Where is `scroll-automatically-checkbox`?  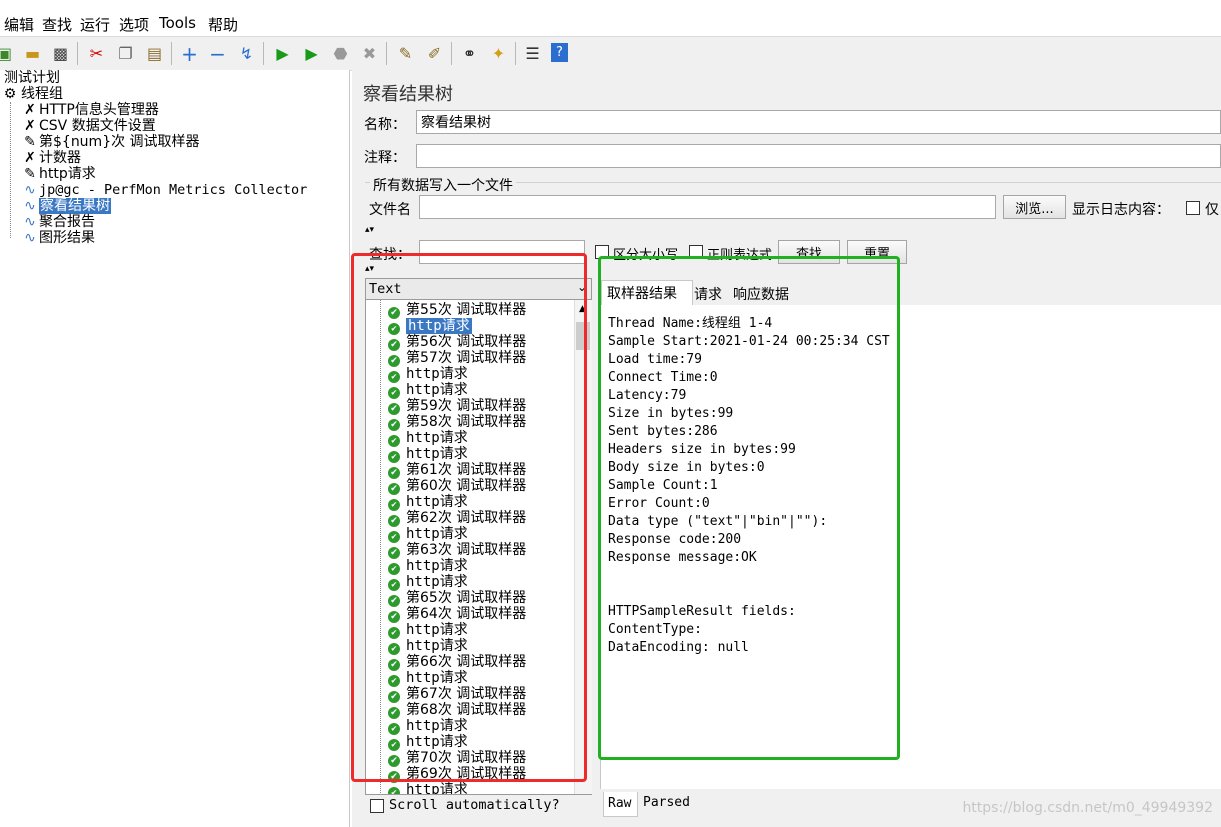
scroll-automatically-checkbox is located at coordinates (377, 806).